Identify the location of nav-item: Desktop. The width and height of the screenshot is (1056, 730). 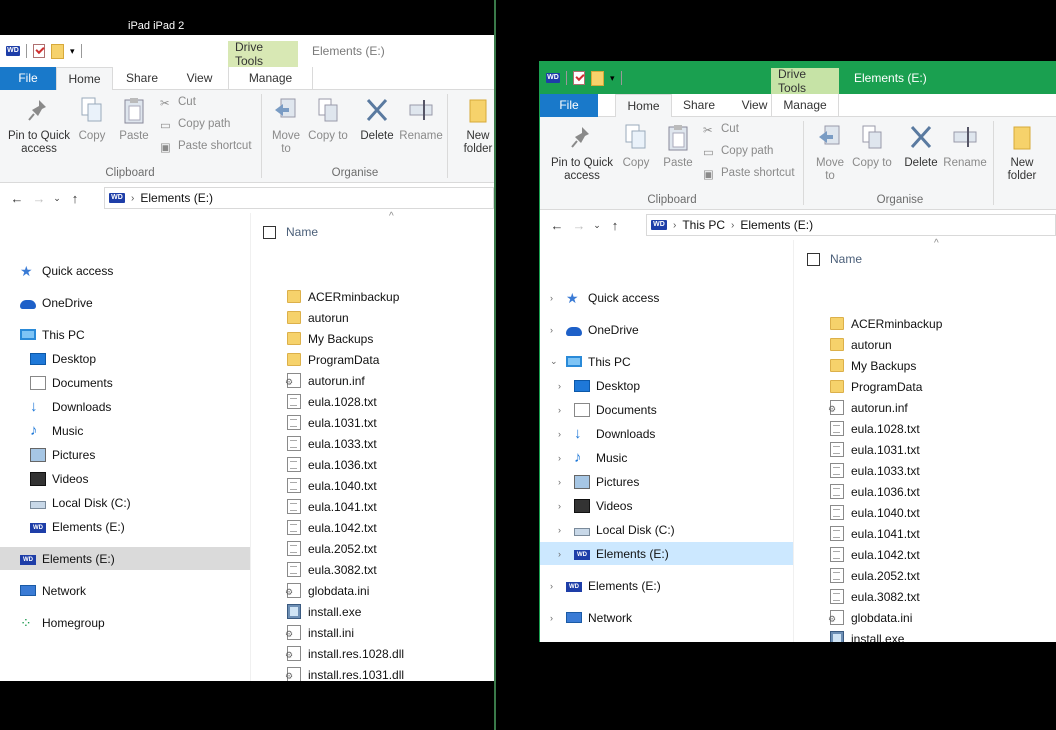
(125, 358).